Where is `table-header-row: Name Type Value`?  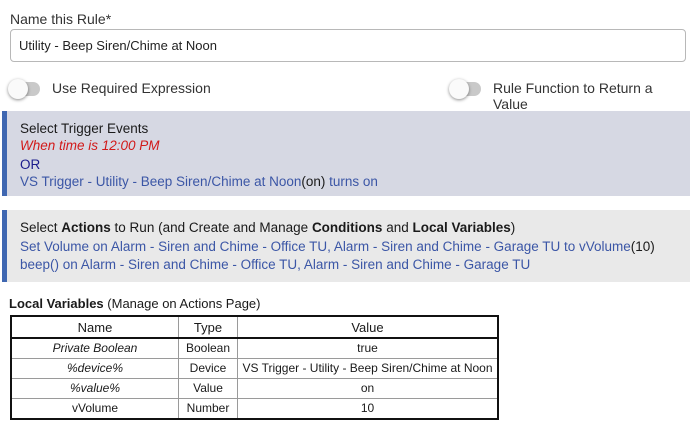 table-header-row: Name Type Value is located at coordinates (254, 327).